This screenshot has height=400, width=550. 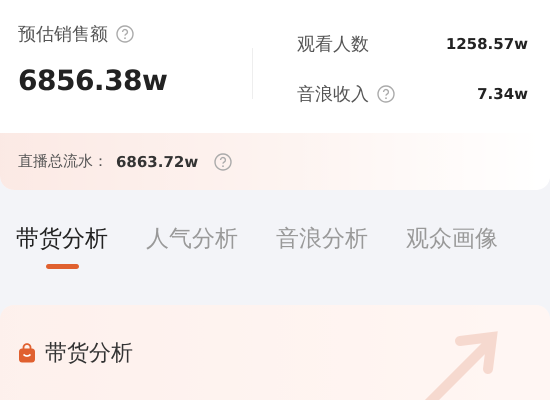 I want to click on total-value: 6863.72w, so click(x=157, y=161).